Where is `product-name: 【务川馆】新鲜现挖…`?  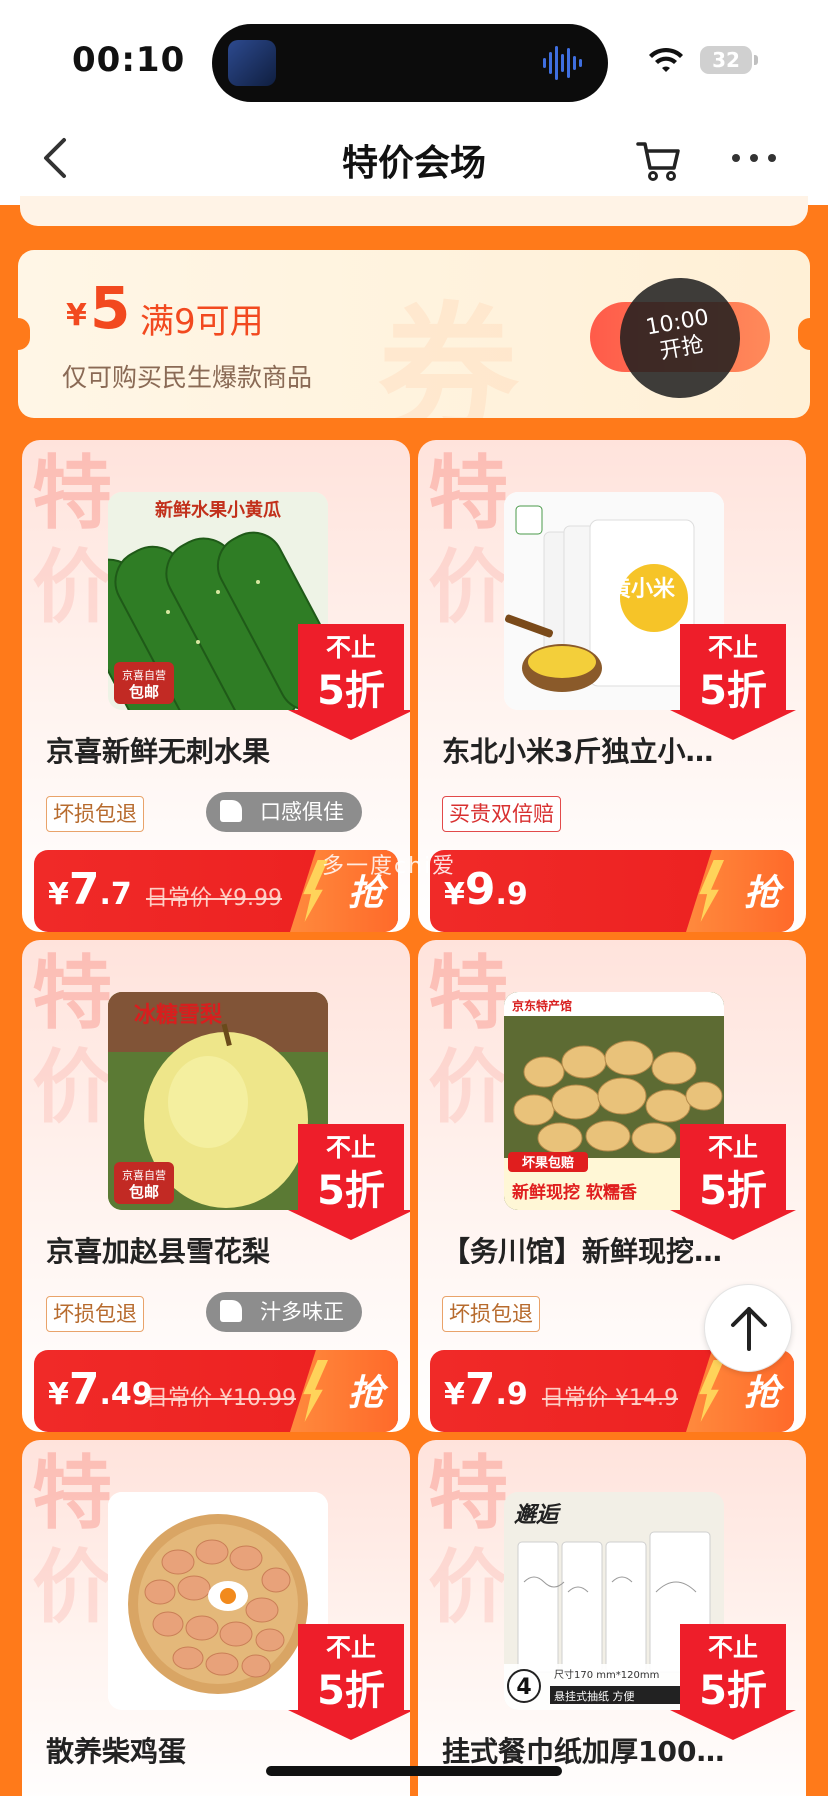 product-name: 【务川馆】新鲜现挖… is located at coordinates (615, 1250).